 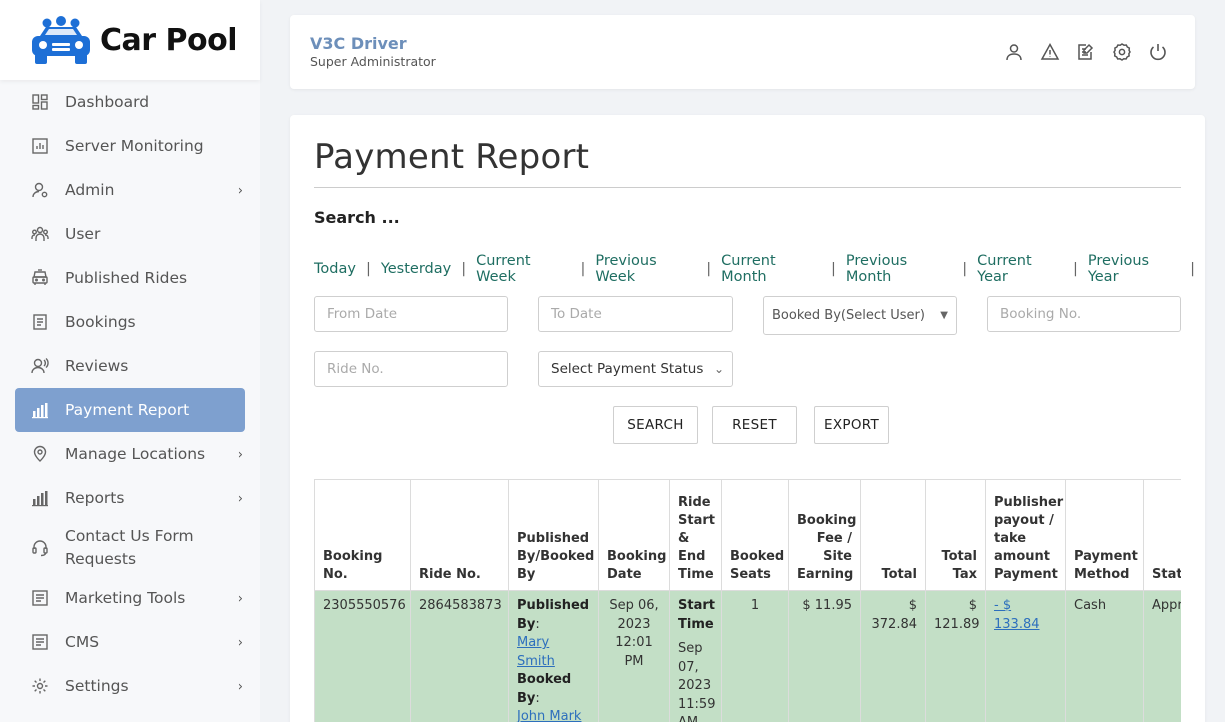 I want to click on booked-by-value: Booked By(Select User), so click(x=848, y=315).